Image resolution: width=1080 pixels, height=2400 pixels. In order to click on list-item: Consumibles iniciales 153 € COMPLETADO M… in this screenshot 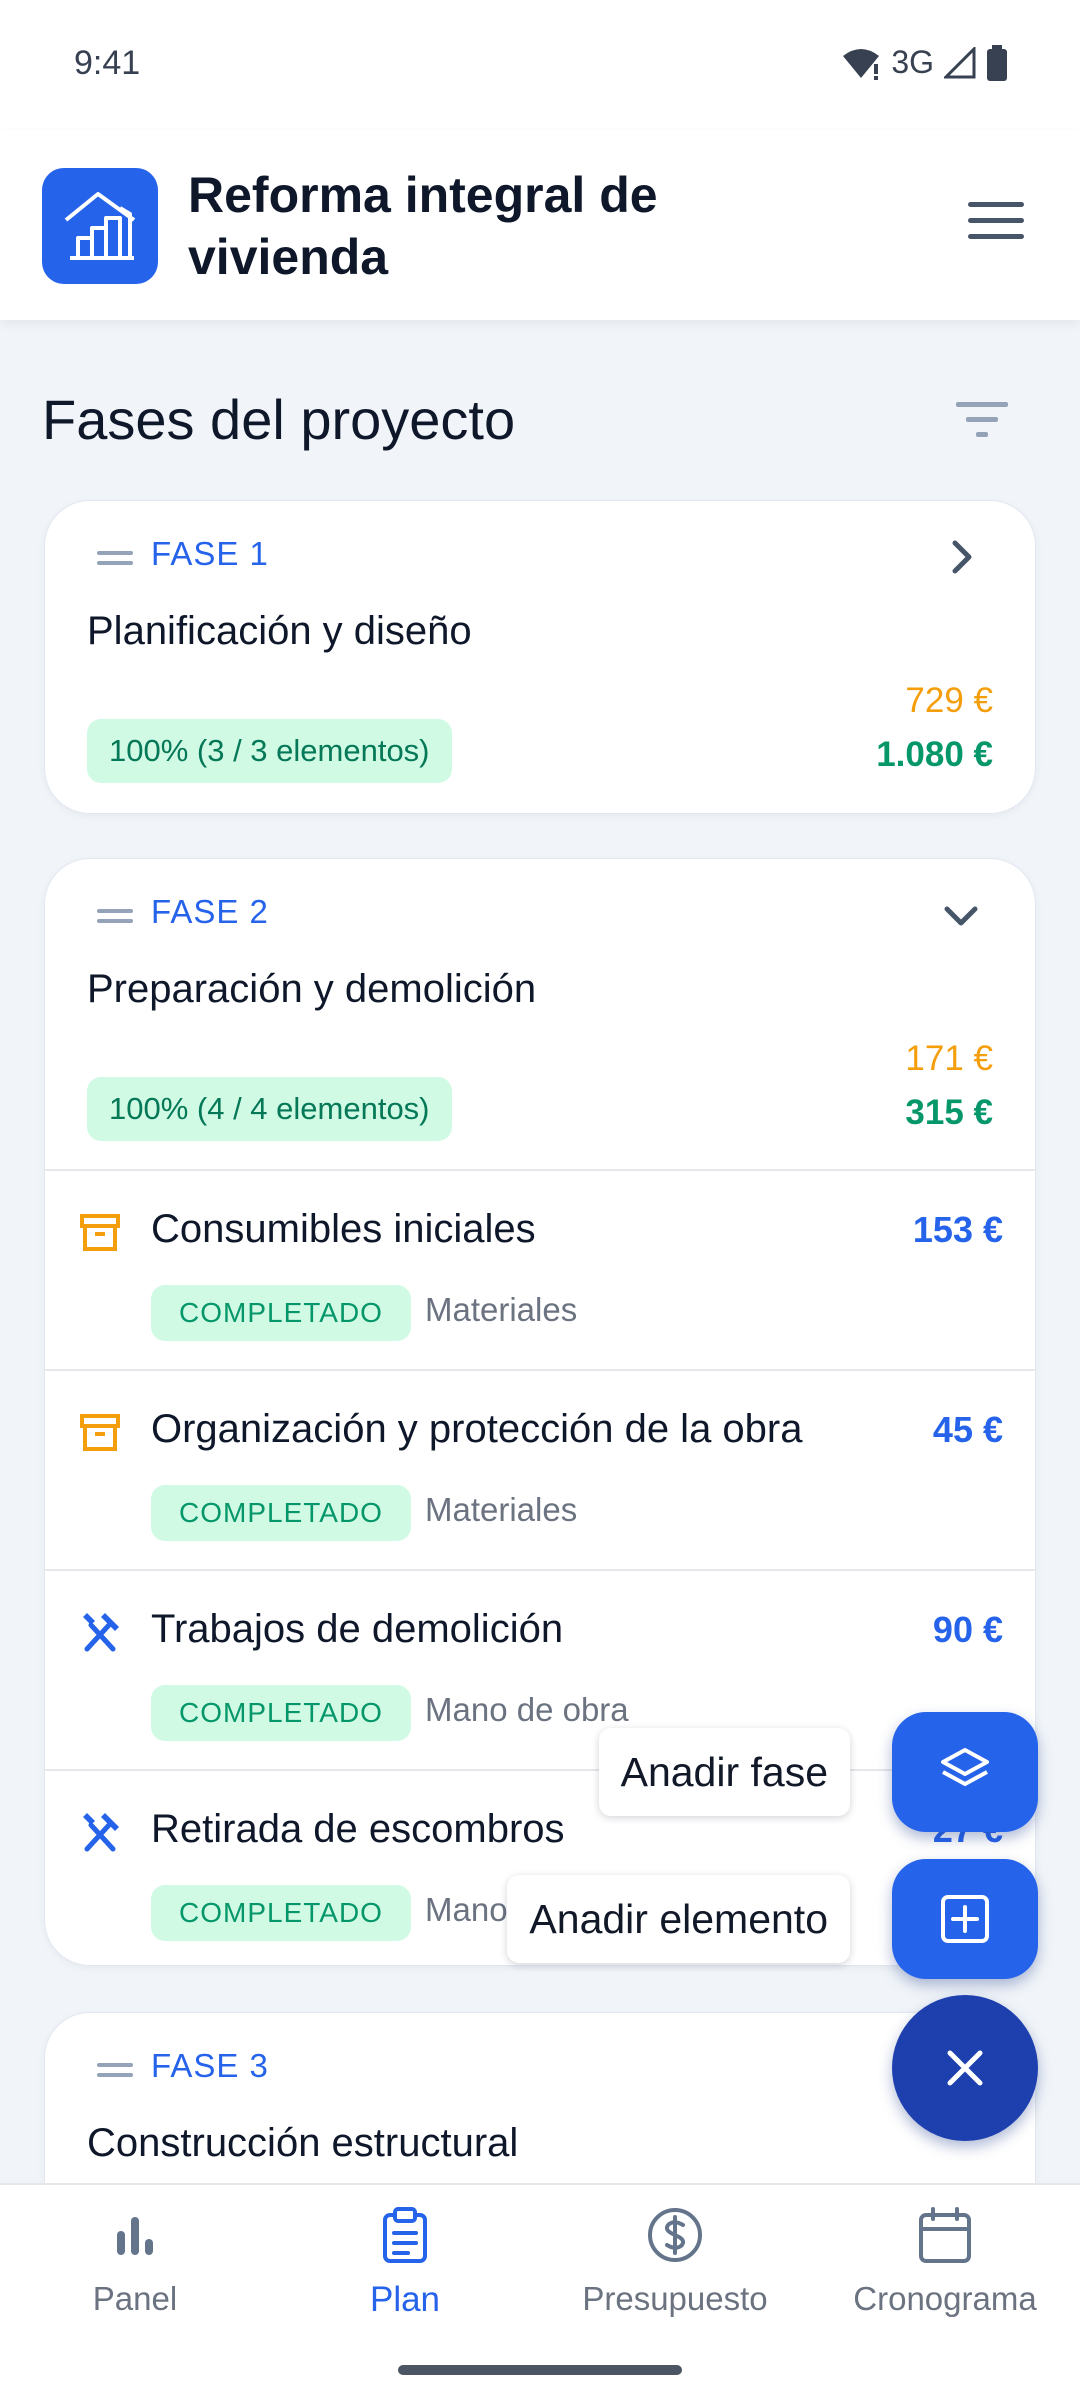, I will do `click(540, 1269)`.